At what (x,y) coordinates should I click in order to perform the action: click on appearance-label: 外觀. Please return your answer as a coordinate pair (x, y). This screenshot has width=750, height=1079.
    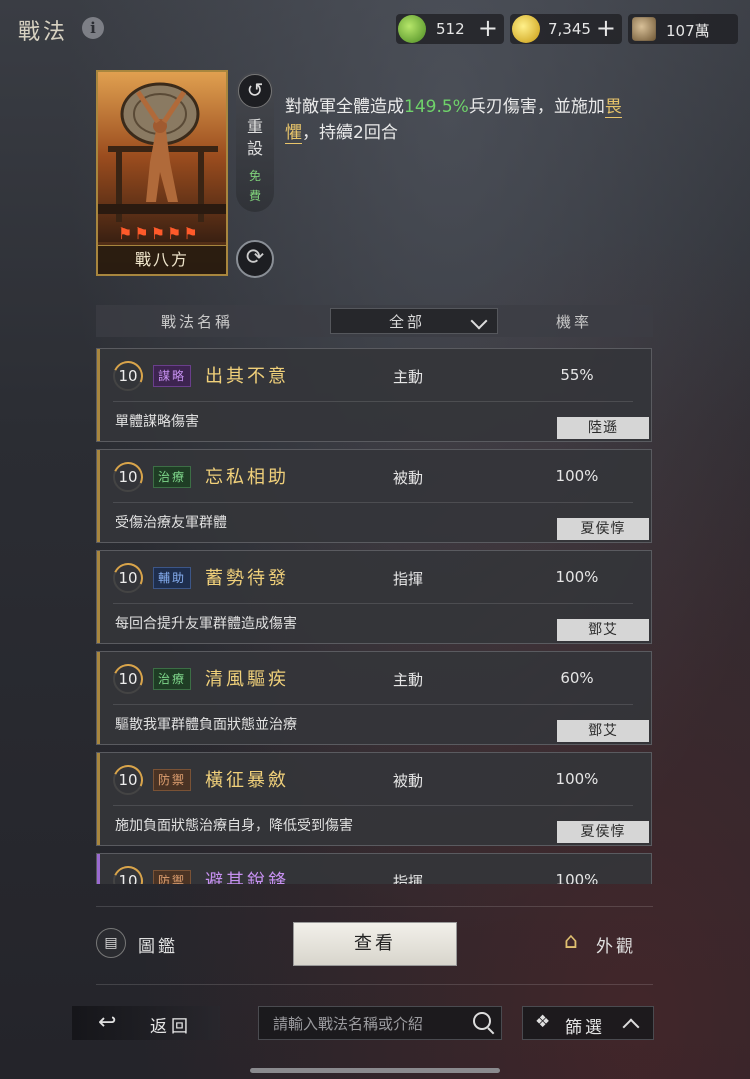
    Looking at the image, I should click on (616, 947).